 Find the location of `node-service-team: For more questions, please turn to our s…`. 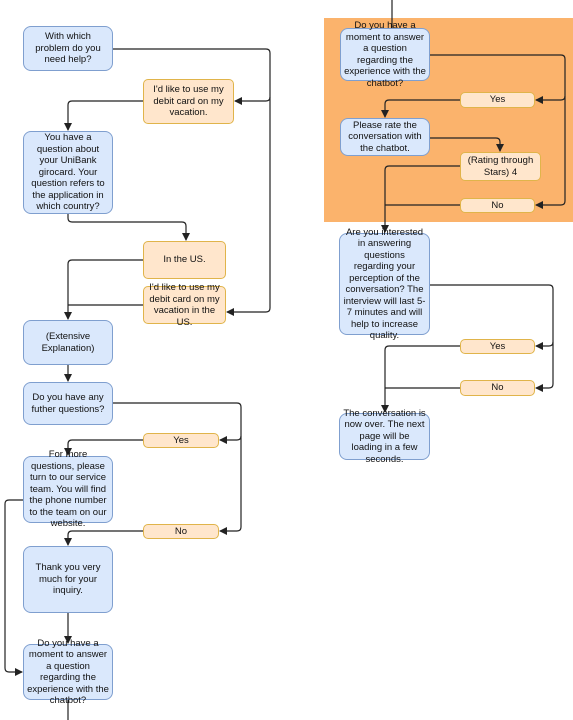

node-service-team: For more questions, please turn to our s… is located at coordinates (68, 489).